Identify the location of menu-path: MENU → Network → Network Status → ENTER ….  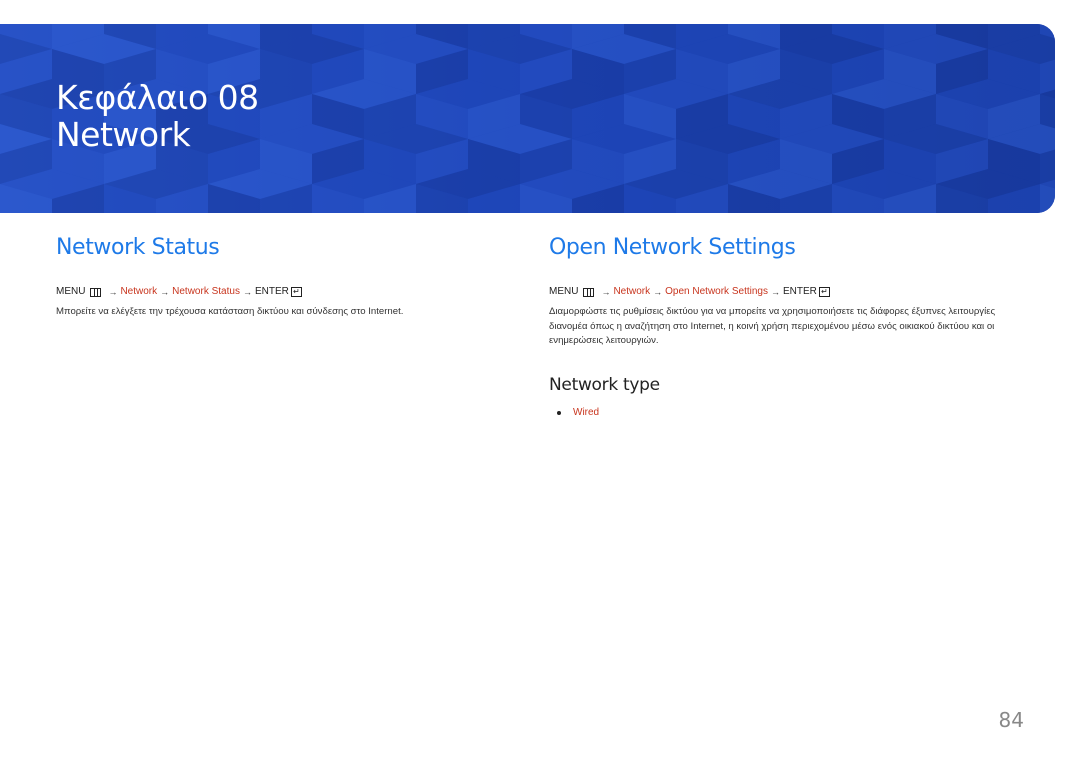
(271, 292).